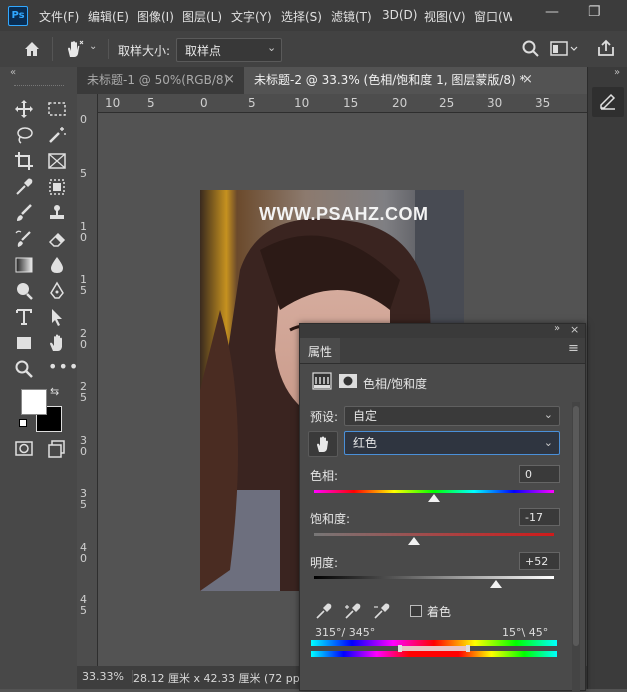 The width and height of the screenshot is (627, 692). I want to click on menu-view: 视图(V), so click(445, 16).